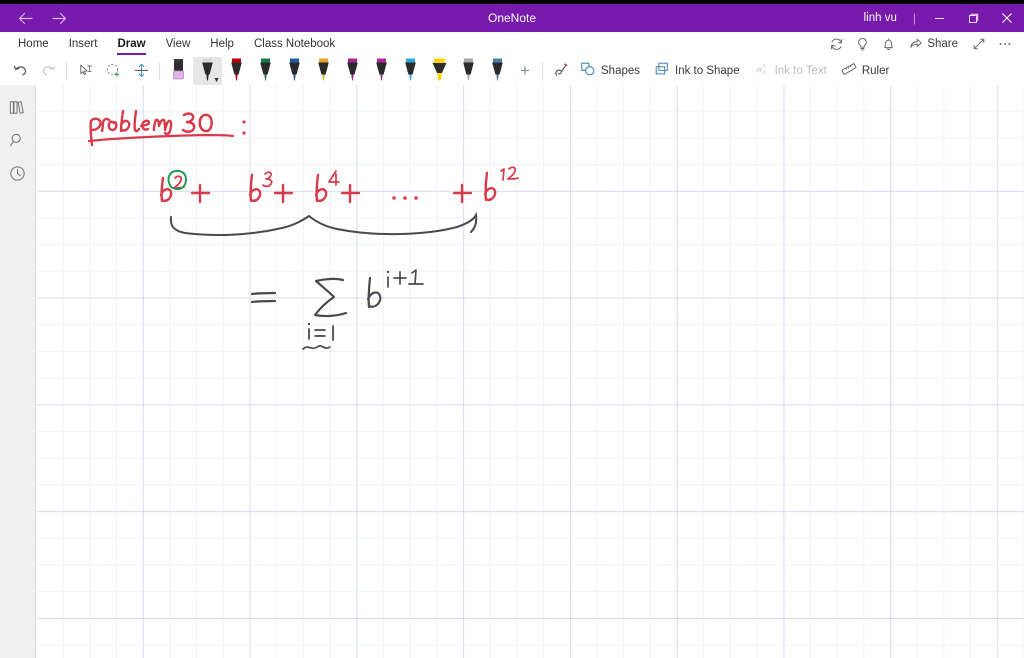 The width and height of the screenshot is (1024, 658). Describe the element at coordinates (337, 309) in the screenshot. I see `ink-expression-summation` at that location.